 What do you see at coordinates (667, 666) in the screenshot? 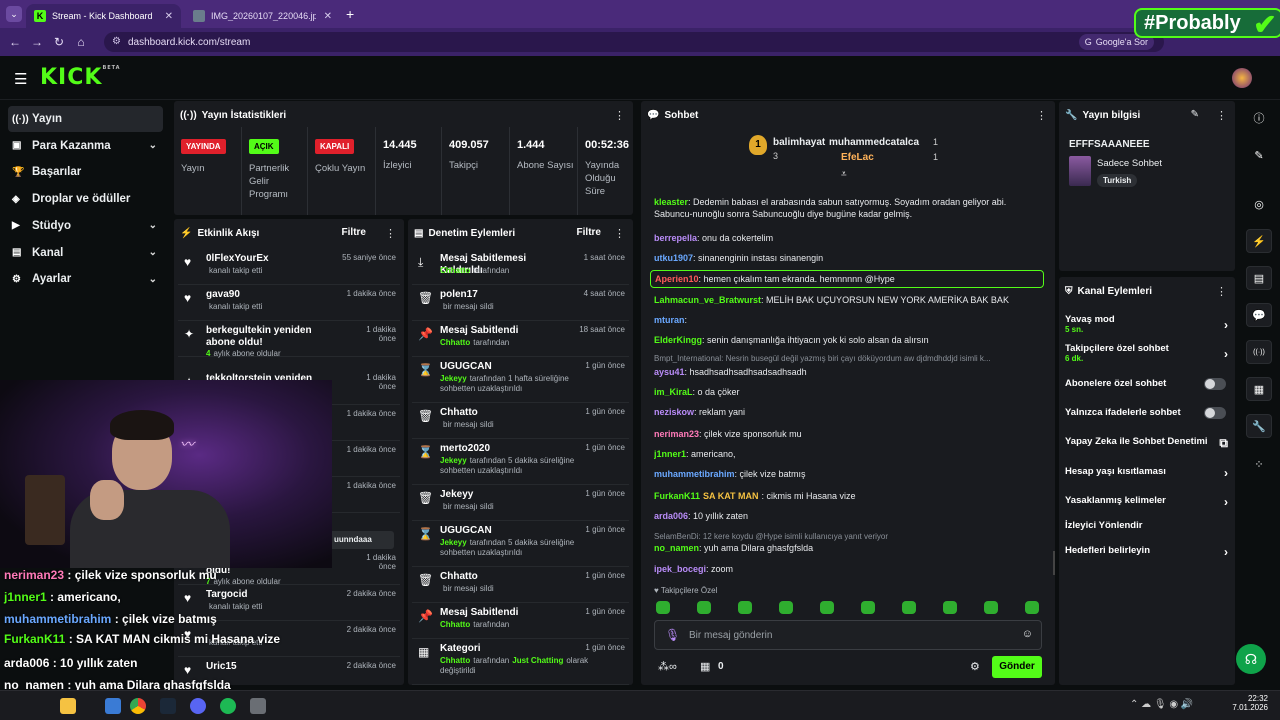
I see `points-icon: ⁂∞` at bounding box center [667, 666].